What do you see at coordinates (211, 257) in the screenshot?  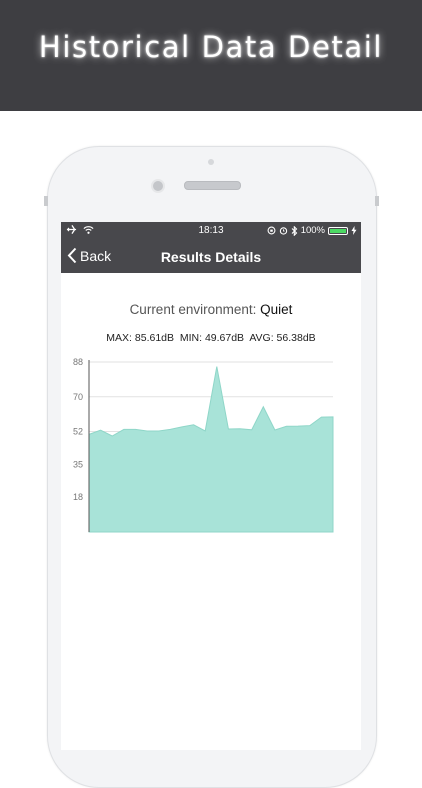 I see `page-title: Results Details` at bounding box center [211, 257].